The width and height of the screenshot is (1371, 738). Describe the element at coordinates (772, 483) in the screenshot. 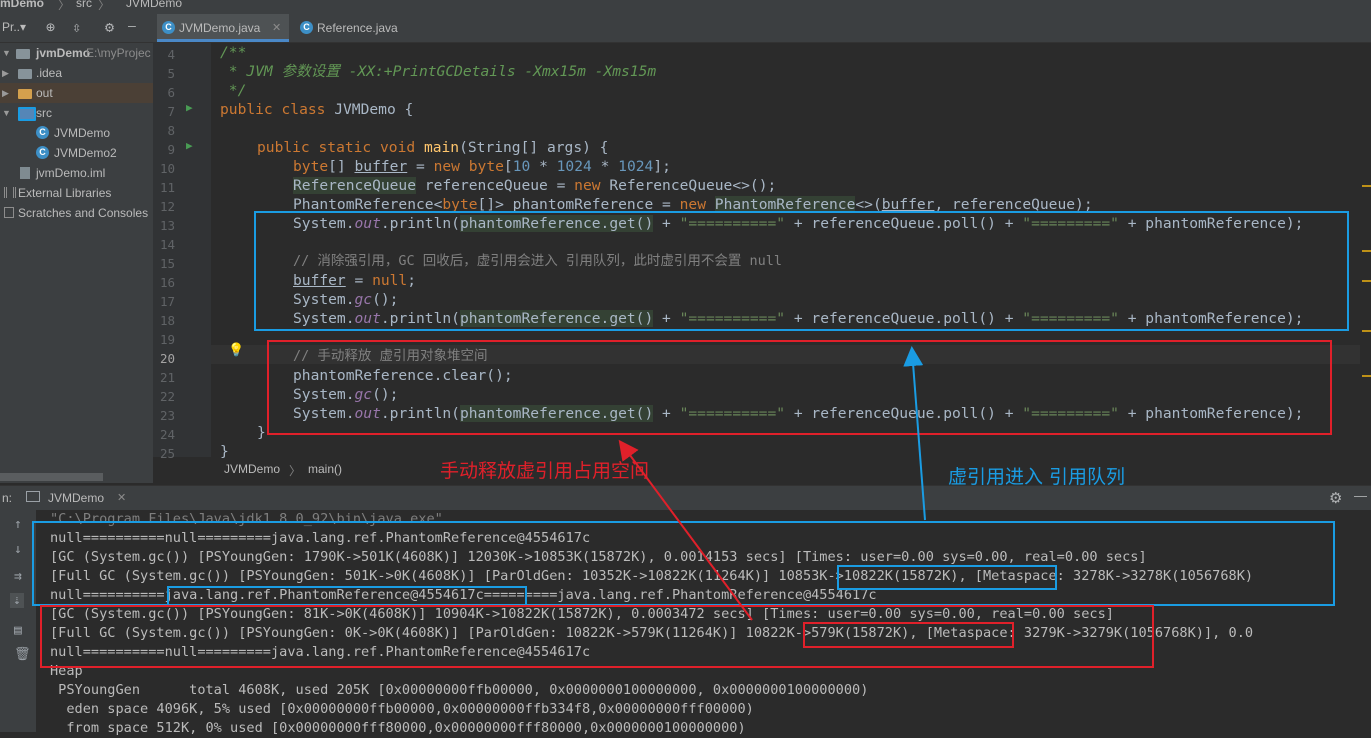

I see `annotation-arrows` at that location.